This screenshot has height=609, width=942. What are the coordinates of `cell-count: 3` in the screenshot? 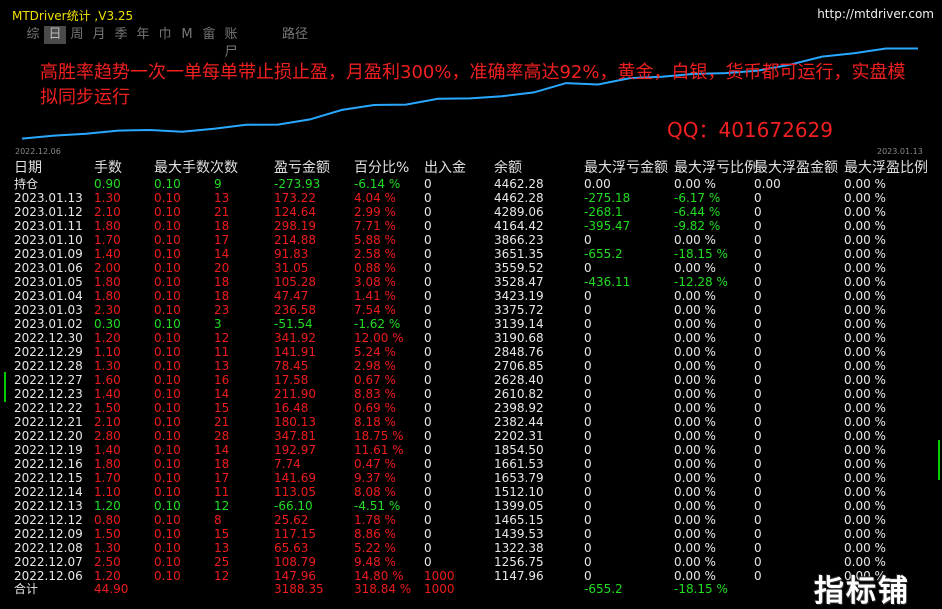 It's located at (218, 324).